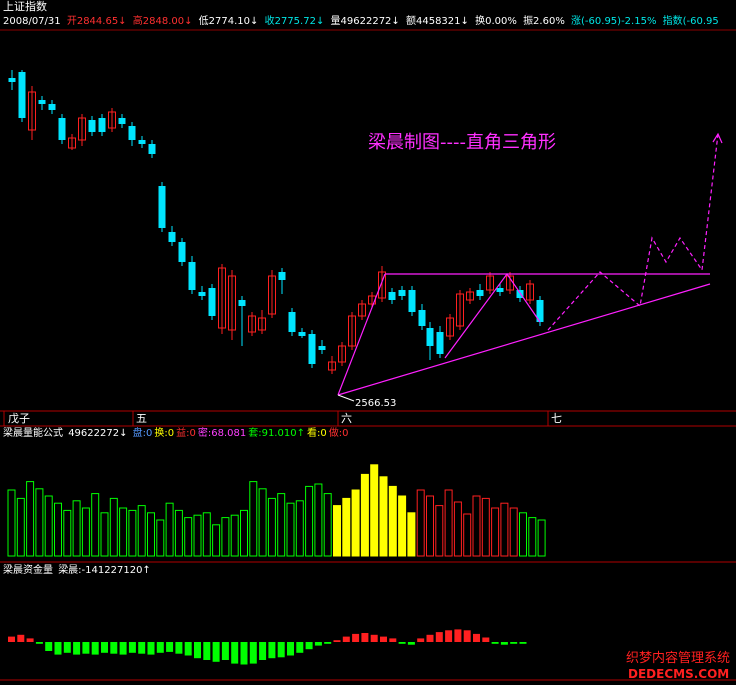 This screenshot has width=736, height=685. Describe the element at coordinates (142, 433) in the screenshot. I see `volume-stat-0: 盘:0` at that location.